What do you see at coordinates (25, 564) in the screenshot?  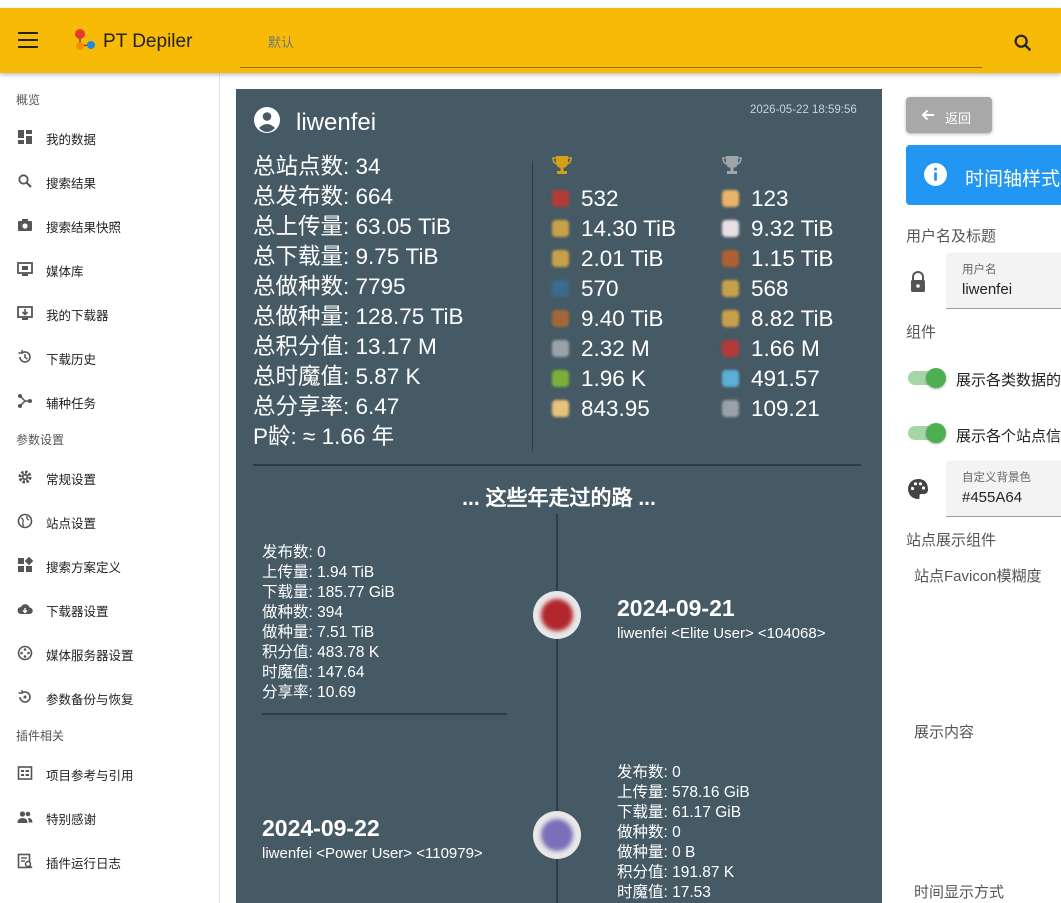 I see `grid-icon` at bounding box center [25, 564].